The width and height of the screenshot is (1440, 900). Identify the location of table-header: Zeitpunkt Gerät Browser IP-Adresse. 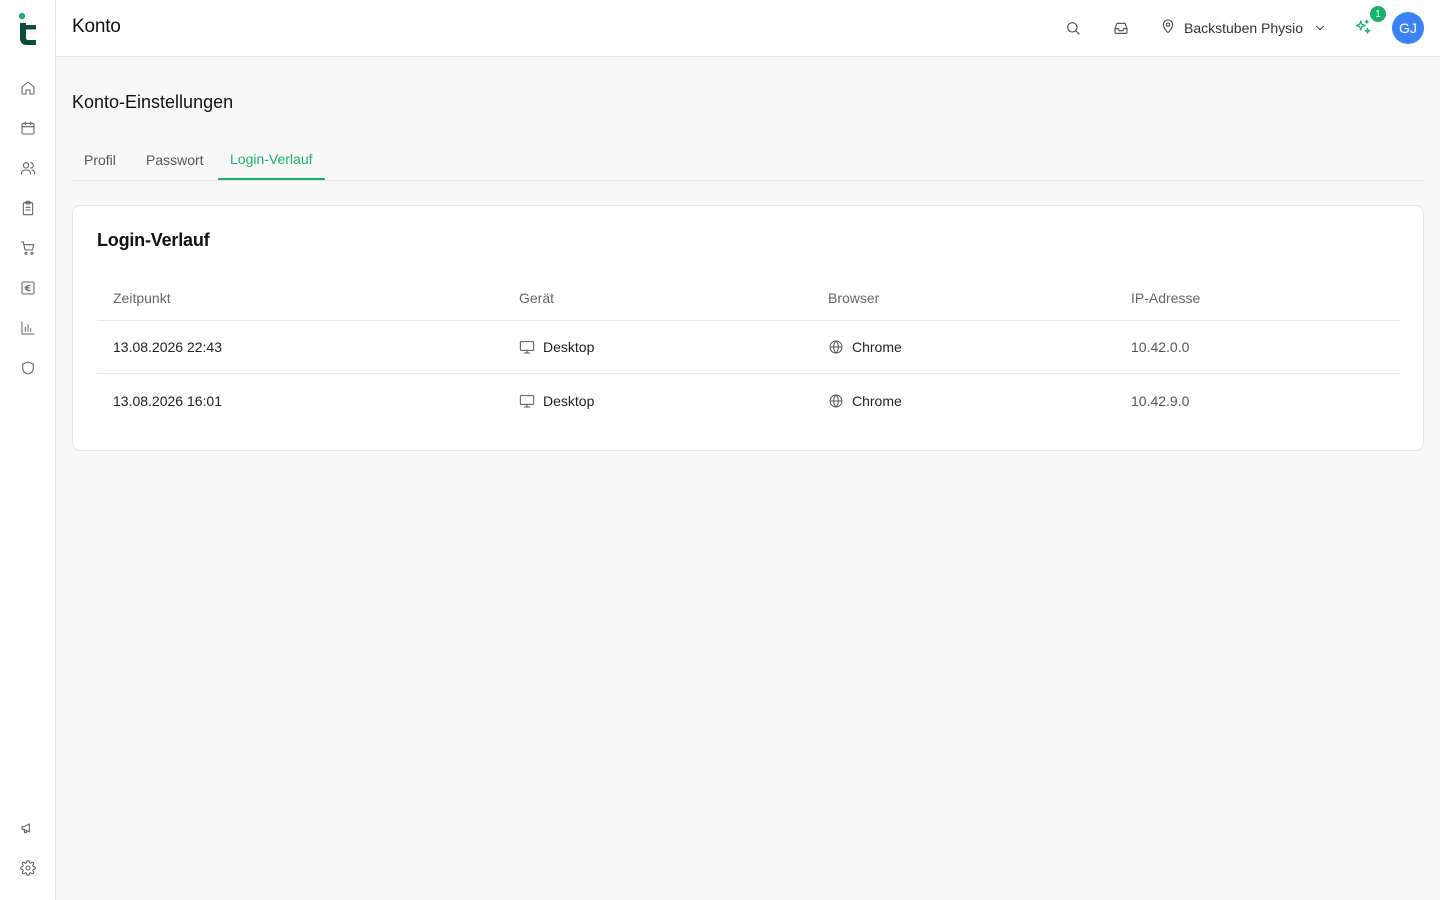
(748, 298).